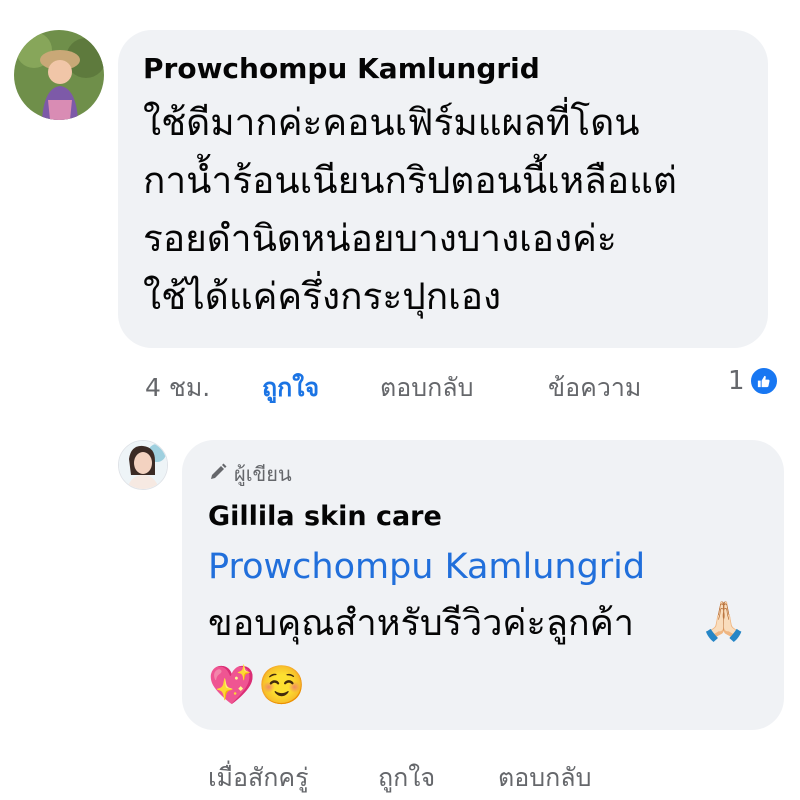 The image size is (800, 800). What do you see at coordinates (258, 778) in the screenshot?
I see `reply-timestamp: เมื่อสักครู่` at bounding box center [258, 778].